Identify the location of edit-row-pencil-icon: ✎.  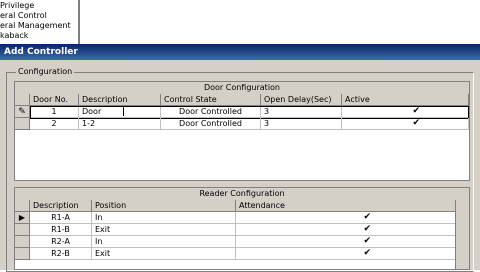
(22, 112).